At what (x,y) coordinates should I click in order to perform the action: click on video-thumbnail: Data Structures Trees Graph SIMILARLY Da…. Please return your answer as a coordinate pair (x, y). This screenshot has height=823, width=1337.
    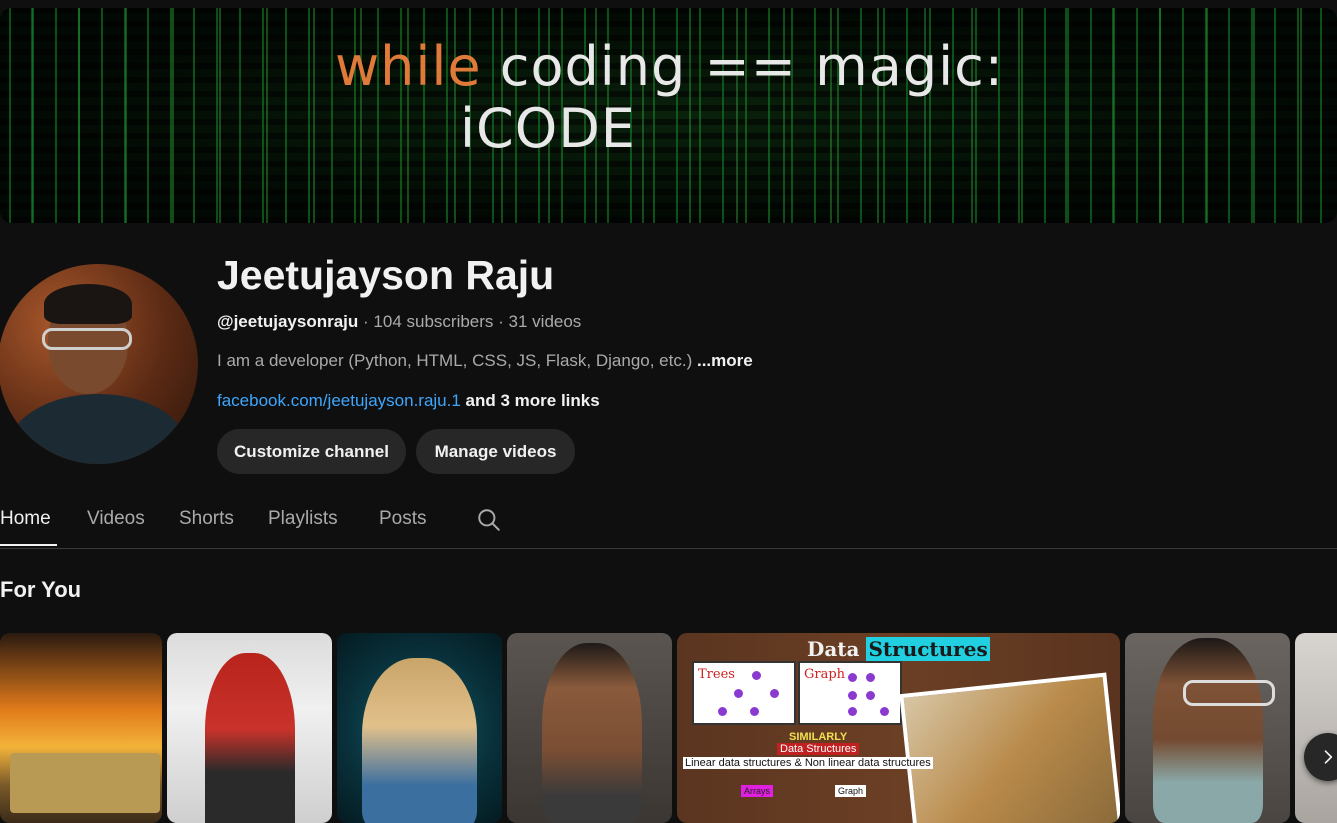
    Looking at the image, I should click on (898, 728).